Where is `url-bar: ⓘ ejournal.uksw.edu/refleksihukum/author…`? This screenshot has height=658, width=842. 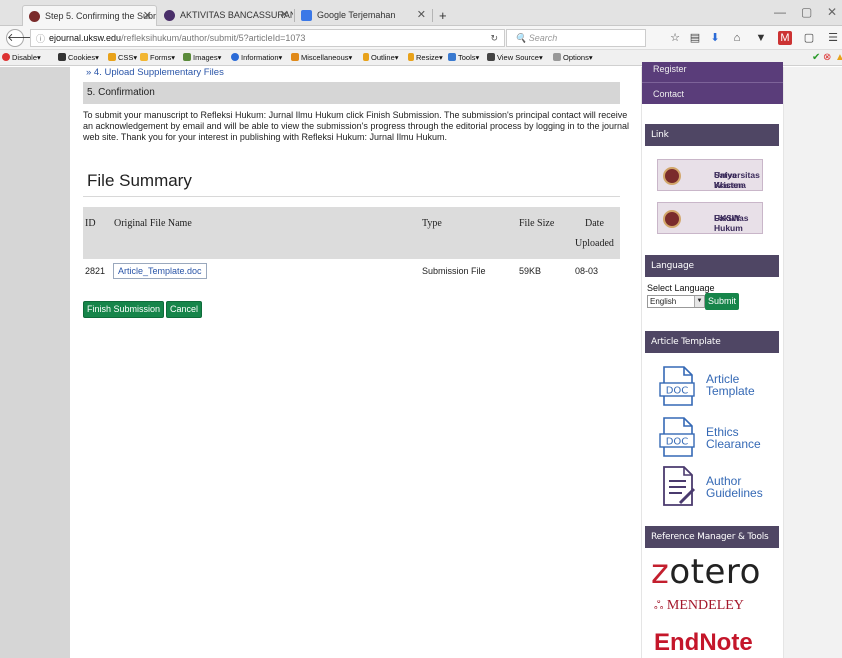 url-bar: ⓘ ejournal.uksw.edu/refleksihukum/author… is located at coordinates (267, 38).